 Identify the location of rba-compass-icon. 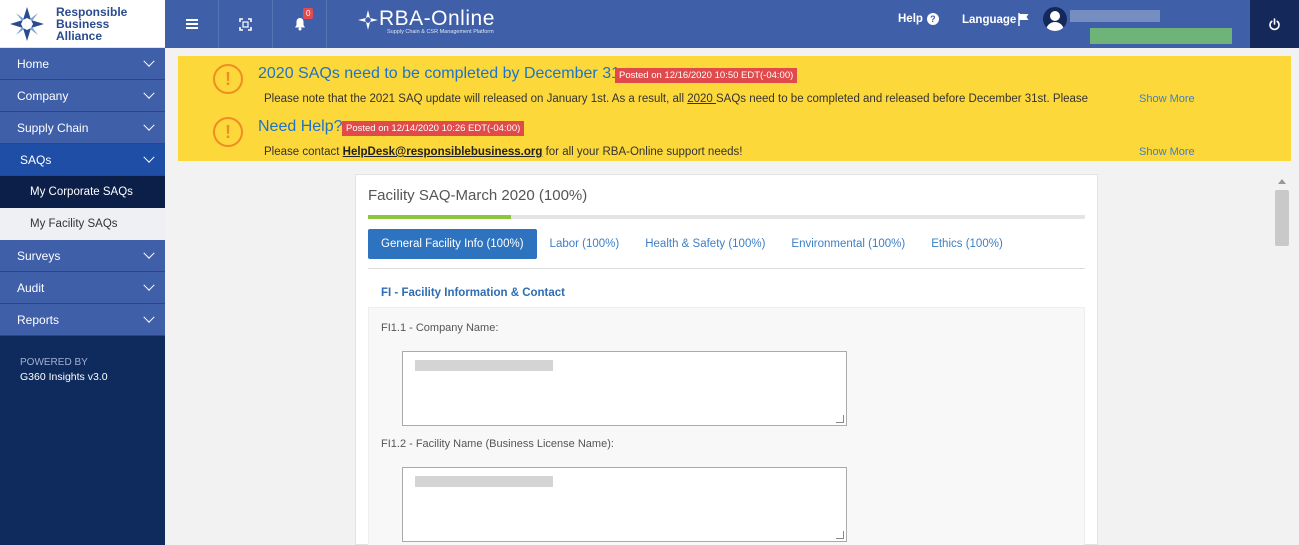
(27, 24).